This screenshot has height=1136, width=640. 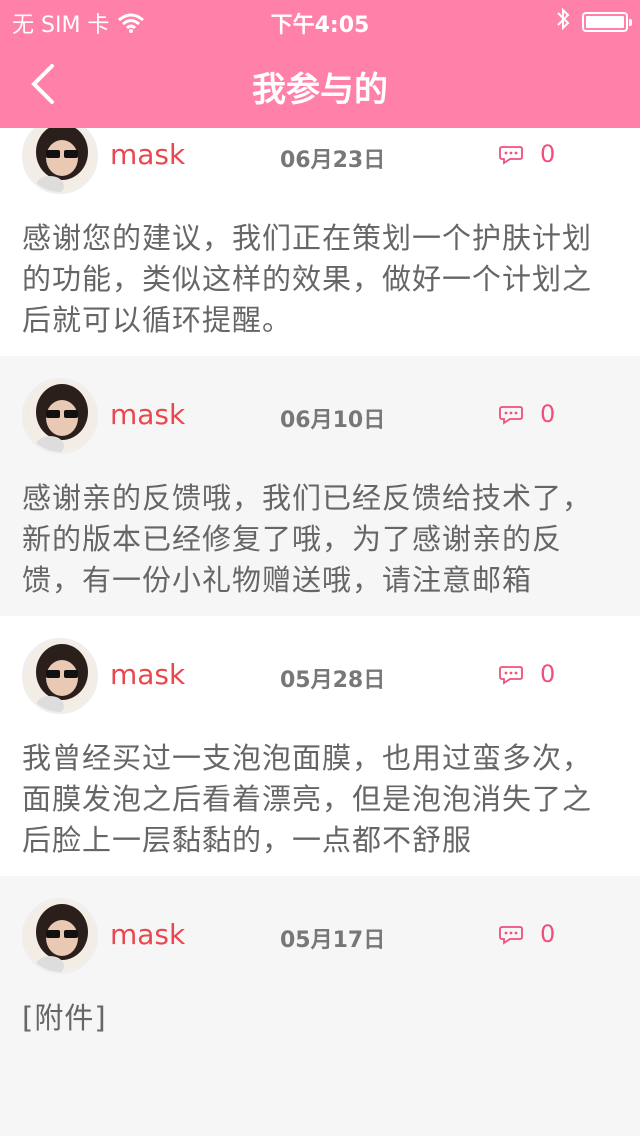 I want to click on status-bar: 无 SIM 卡 下午4:05, so click(x=320, y=20).